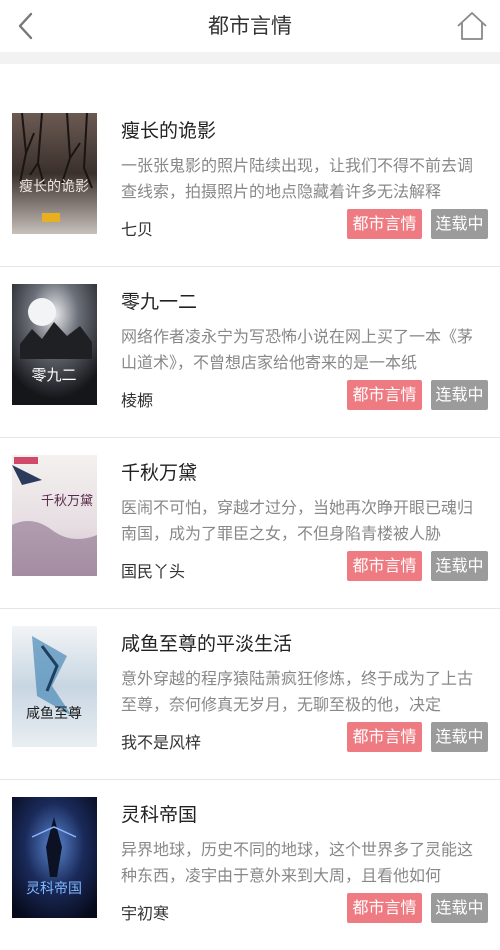 The image size is (500, 950). What do you see at coordinates (159, 813) in the screenshot?
I see `book-title: 灵科帝国` at bounding box center [159, 813].